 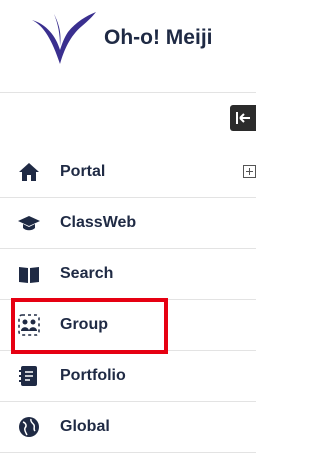 What do you see at coordinates (85, 426) in the screenshot?
I see `sidebar-item-label: Global` at bounding box center [85, 426].